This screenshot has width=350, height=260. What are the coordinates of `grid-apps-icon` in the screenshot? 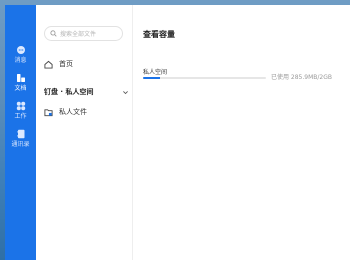 It's located at (20, 106).